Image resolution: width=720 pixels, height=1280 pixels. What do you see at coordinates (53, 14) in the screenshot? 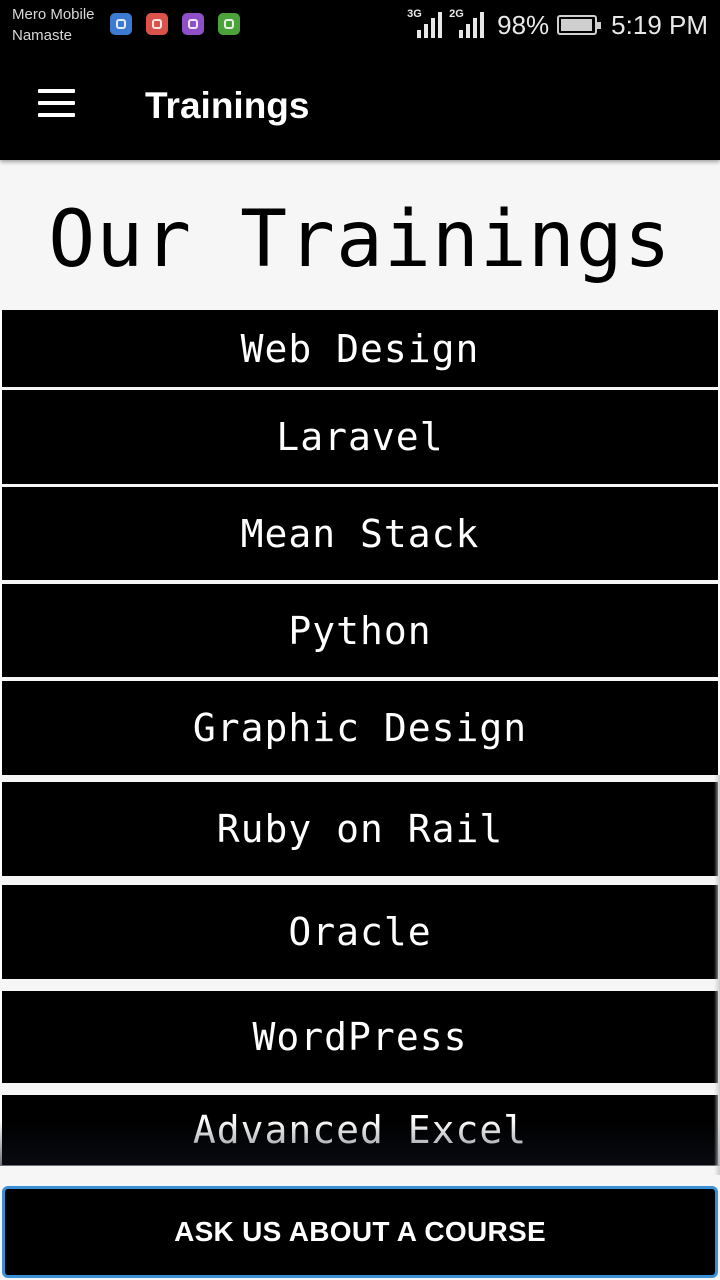
I see `carrier-name: Mero Mobile` at bounding box center [53, 14].